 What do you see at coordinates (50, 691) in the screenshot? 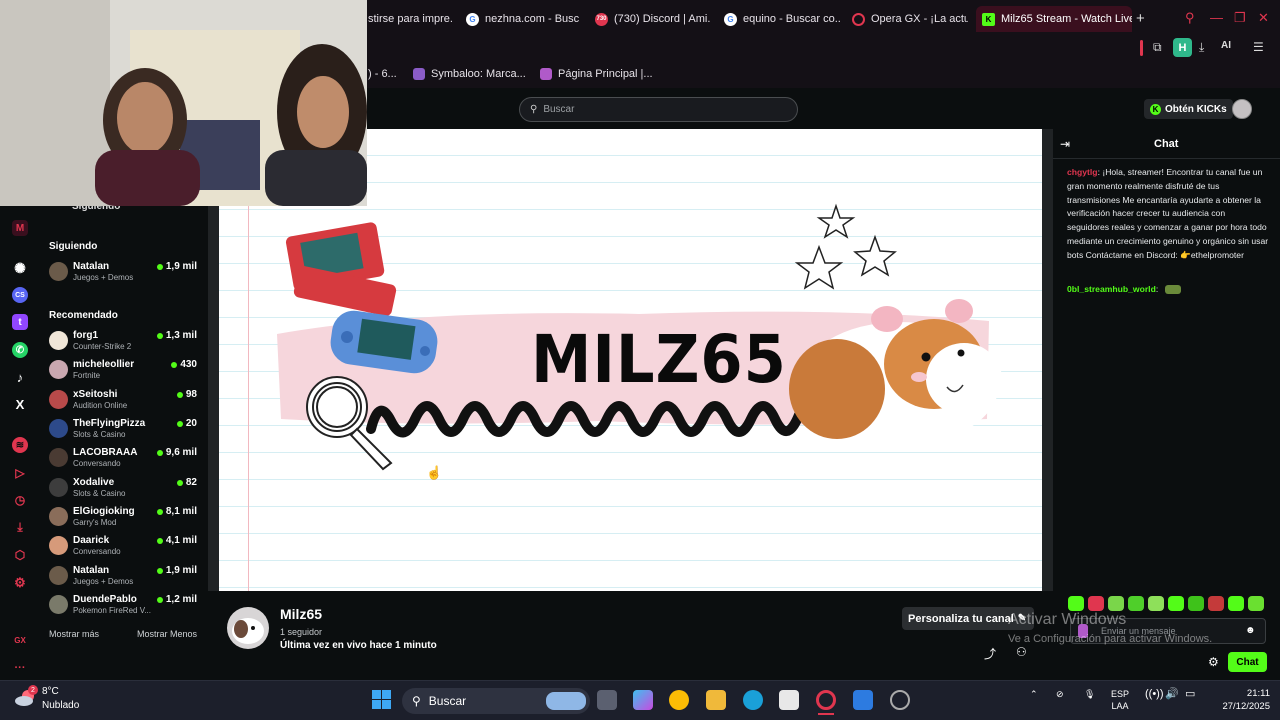
I see `weather-temperature: 8°C` at bounding box center [50, 691].